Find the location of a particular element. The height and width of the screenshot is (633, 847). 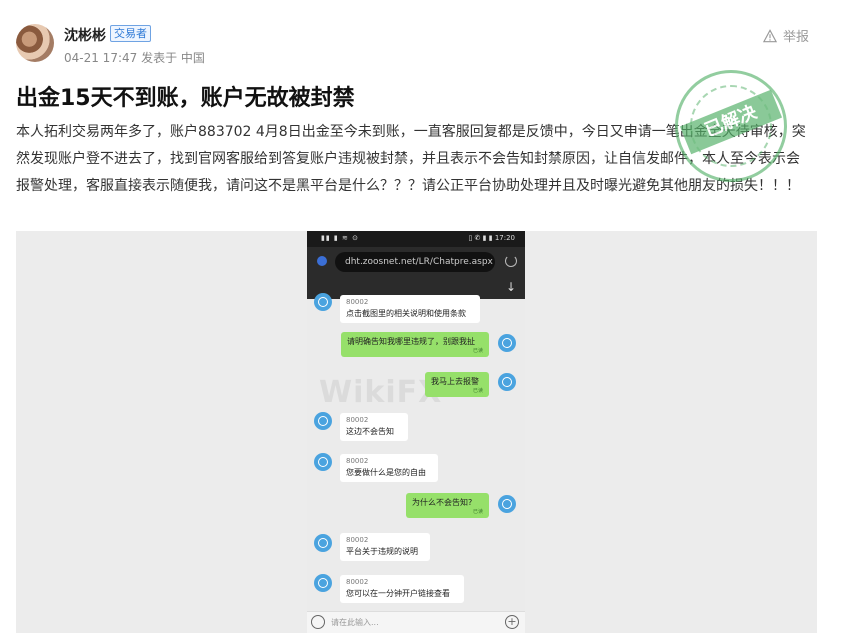

post-meta: 04-21 17:47 发表于 中国 is located at coordinates (134, 58).